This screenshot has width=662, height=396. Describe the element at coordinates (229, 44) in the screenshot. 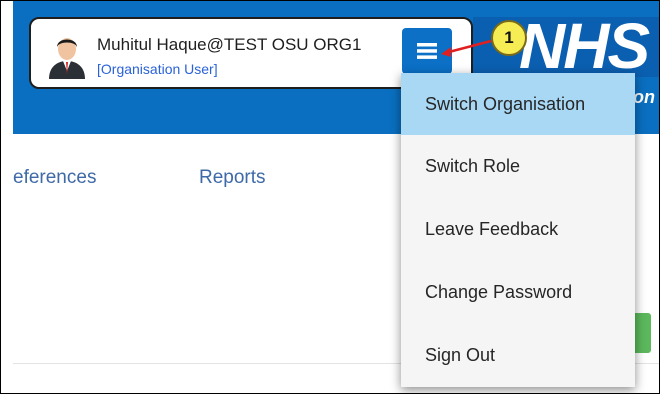

I see `user-name: Muhitul Haque@TEST OSU ORG1` at that location.